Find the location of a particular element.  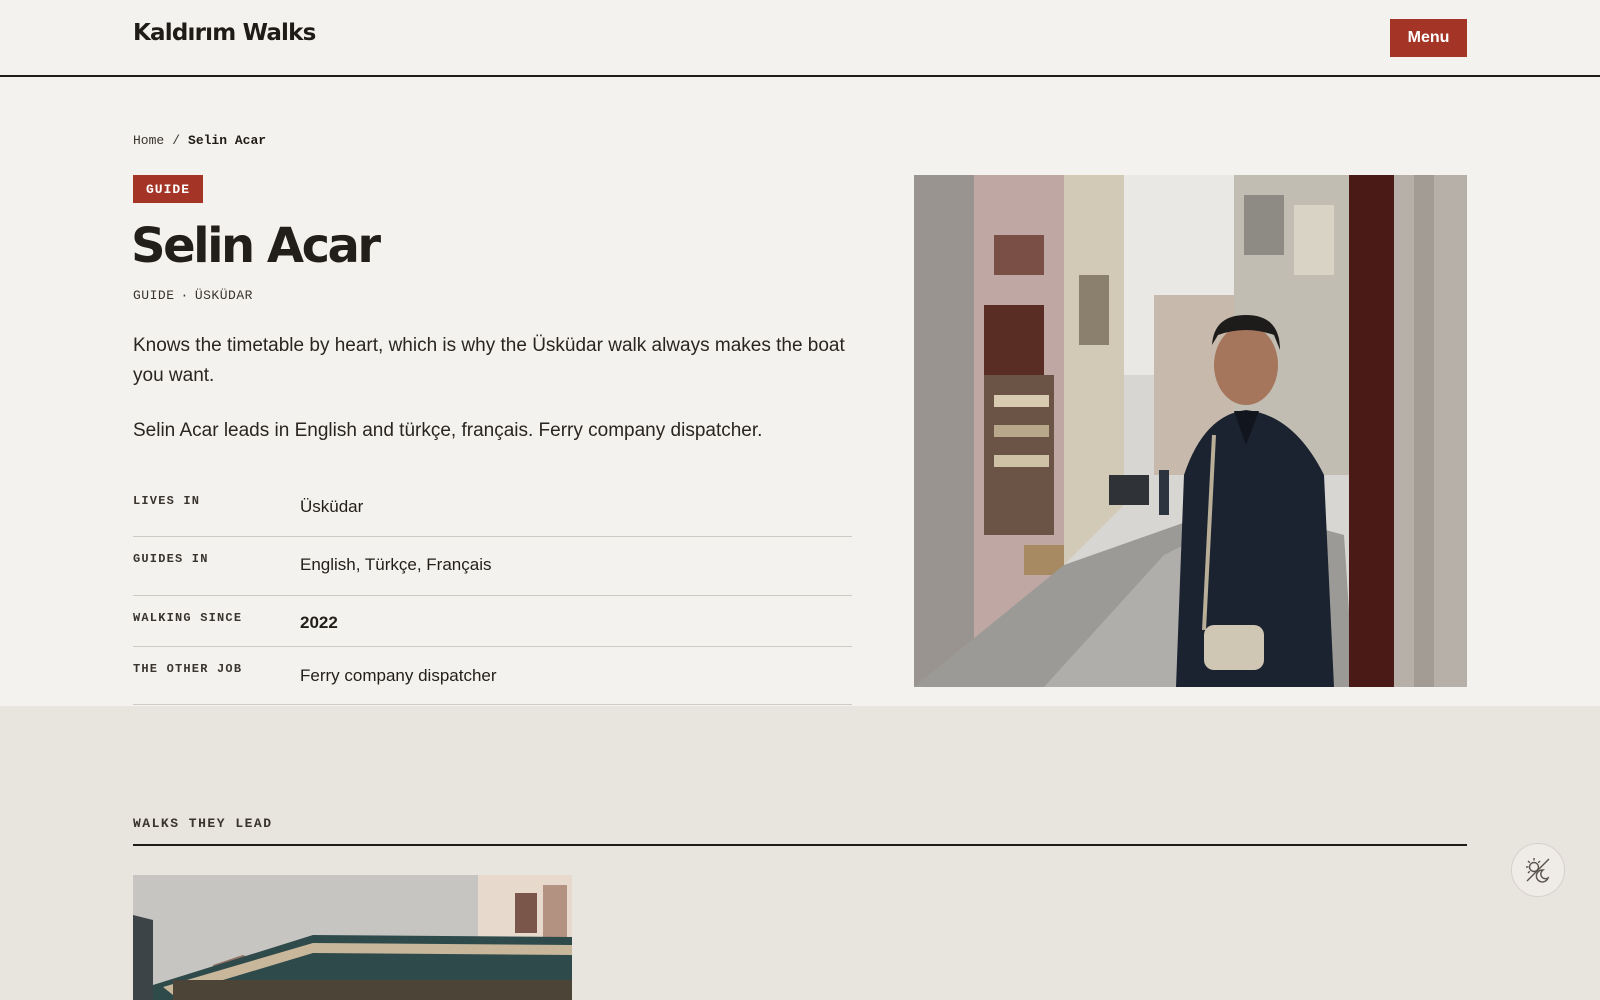

breadcrumb-current: Selin Acar is located at coordinates (227, 140).